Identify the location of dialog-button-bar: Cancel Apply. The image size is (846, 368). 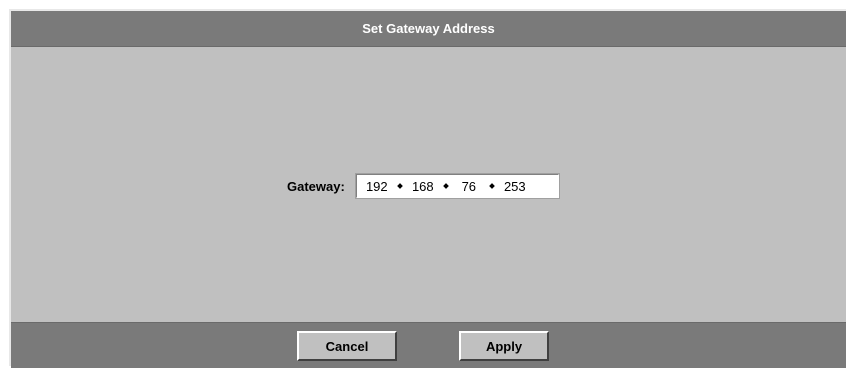
(428, 345).